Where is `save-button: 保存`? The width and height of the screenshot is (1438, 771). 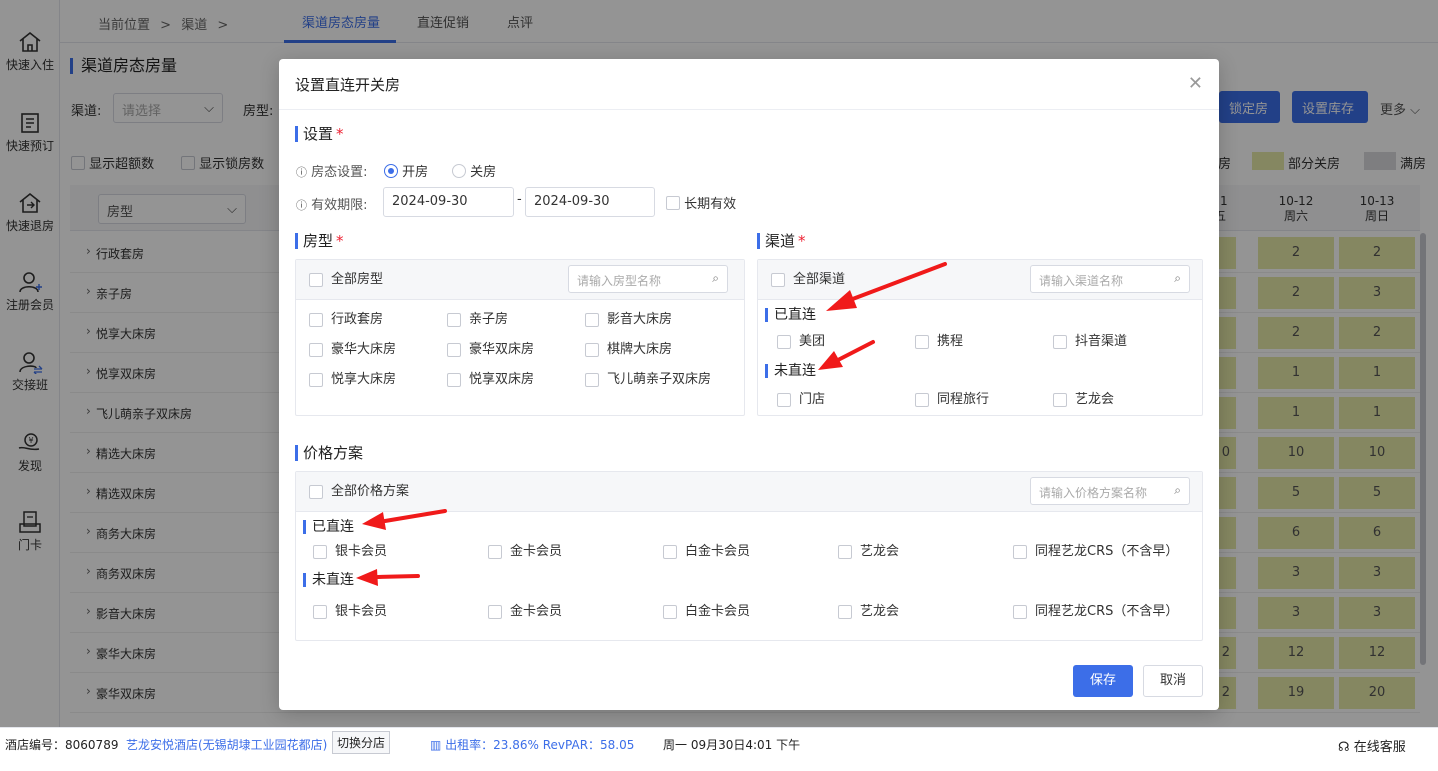
save-button: 保存 is located at coordinates (1103, 681).